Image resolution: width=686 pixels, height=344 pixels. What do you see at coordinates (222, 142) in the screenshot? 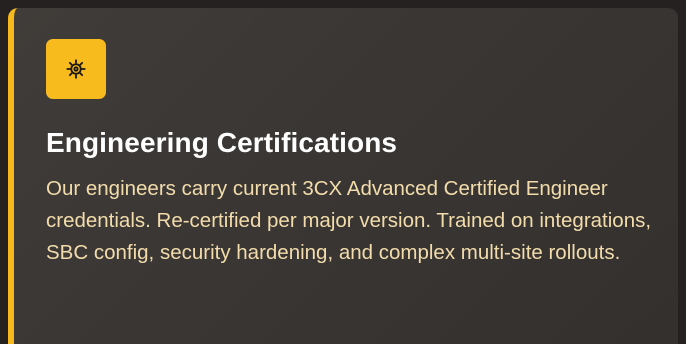
I see `card-title: Engineering Certifications` at bounding box center [222, 142].